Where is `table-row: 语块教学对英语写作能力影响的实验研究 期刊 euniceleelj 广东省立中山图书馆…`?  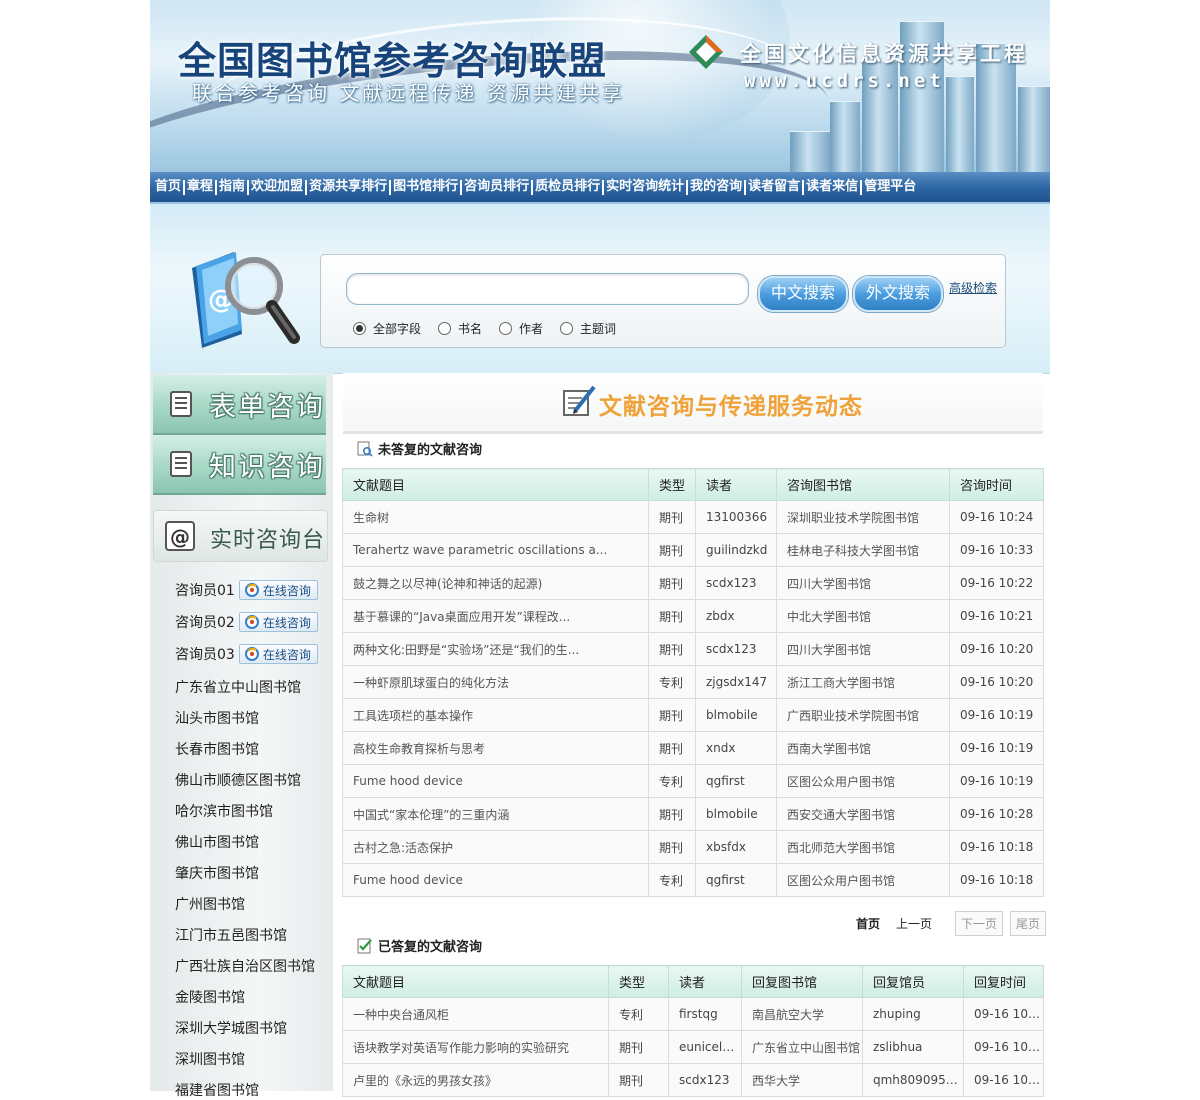 table-row: 语块教学对英语写作能力影响的实验研究 期刊 euniceleelj 广东省立中山图书馆… is located at coordinates (693, 1047).